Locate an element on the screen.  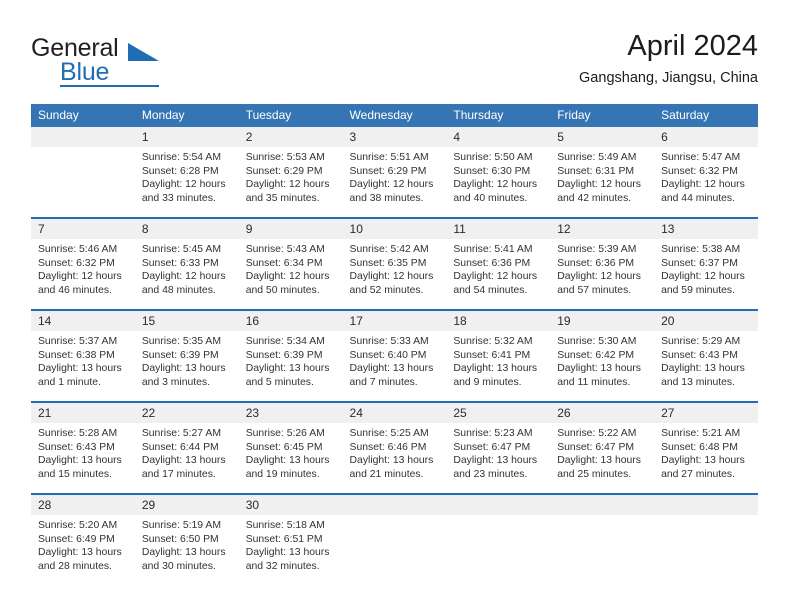
day-number: 11 is located at coordinates (498, 228).